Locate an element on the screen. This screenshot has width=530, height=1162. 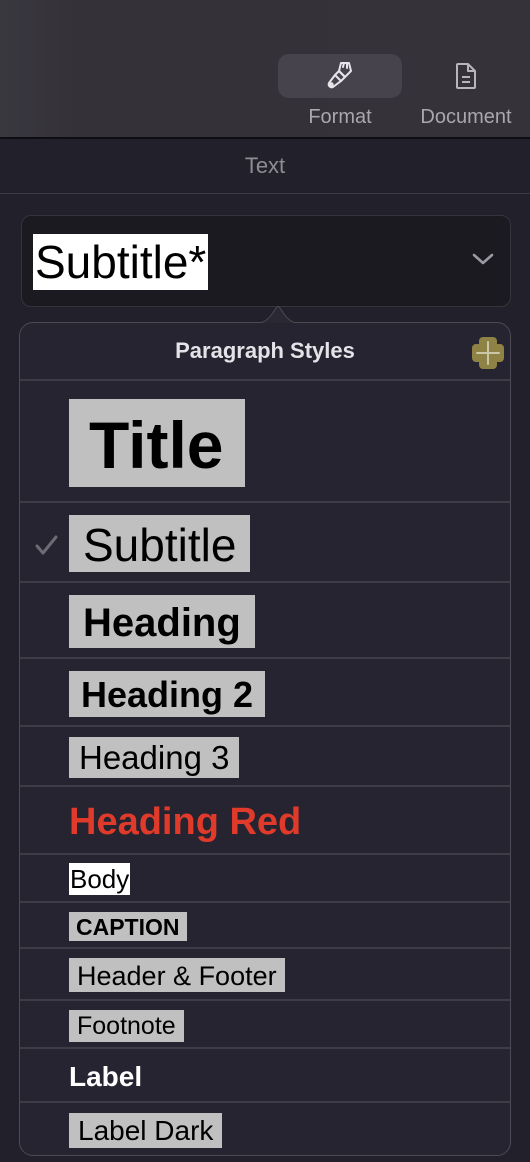
chevron-down-icon is located at coordinates (483, 259).